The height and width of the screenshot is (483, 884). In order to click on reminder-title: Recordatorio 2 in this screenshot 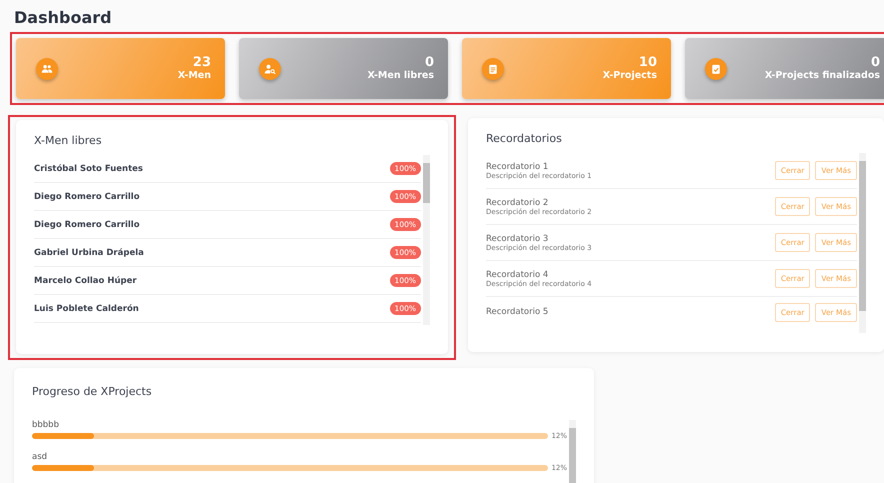, I will do `click(518, 203)`.